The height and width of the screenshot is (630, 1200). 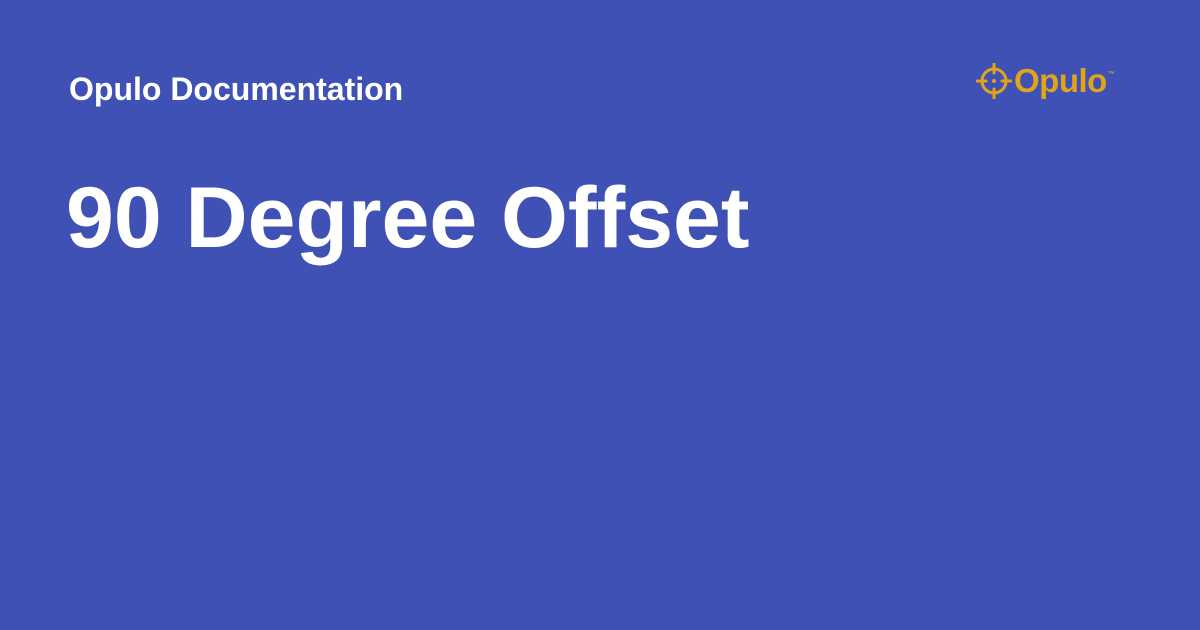 I want to click on logo-wordmark: Opulo, so click(x=1060, y=80).